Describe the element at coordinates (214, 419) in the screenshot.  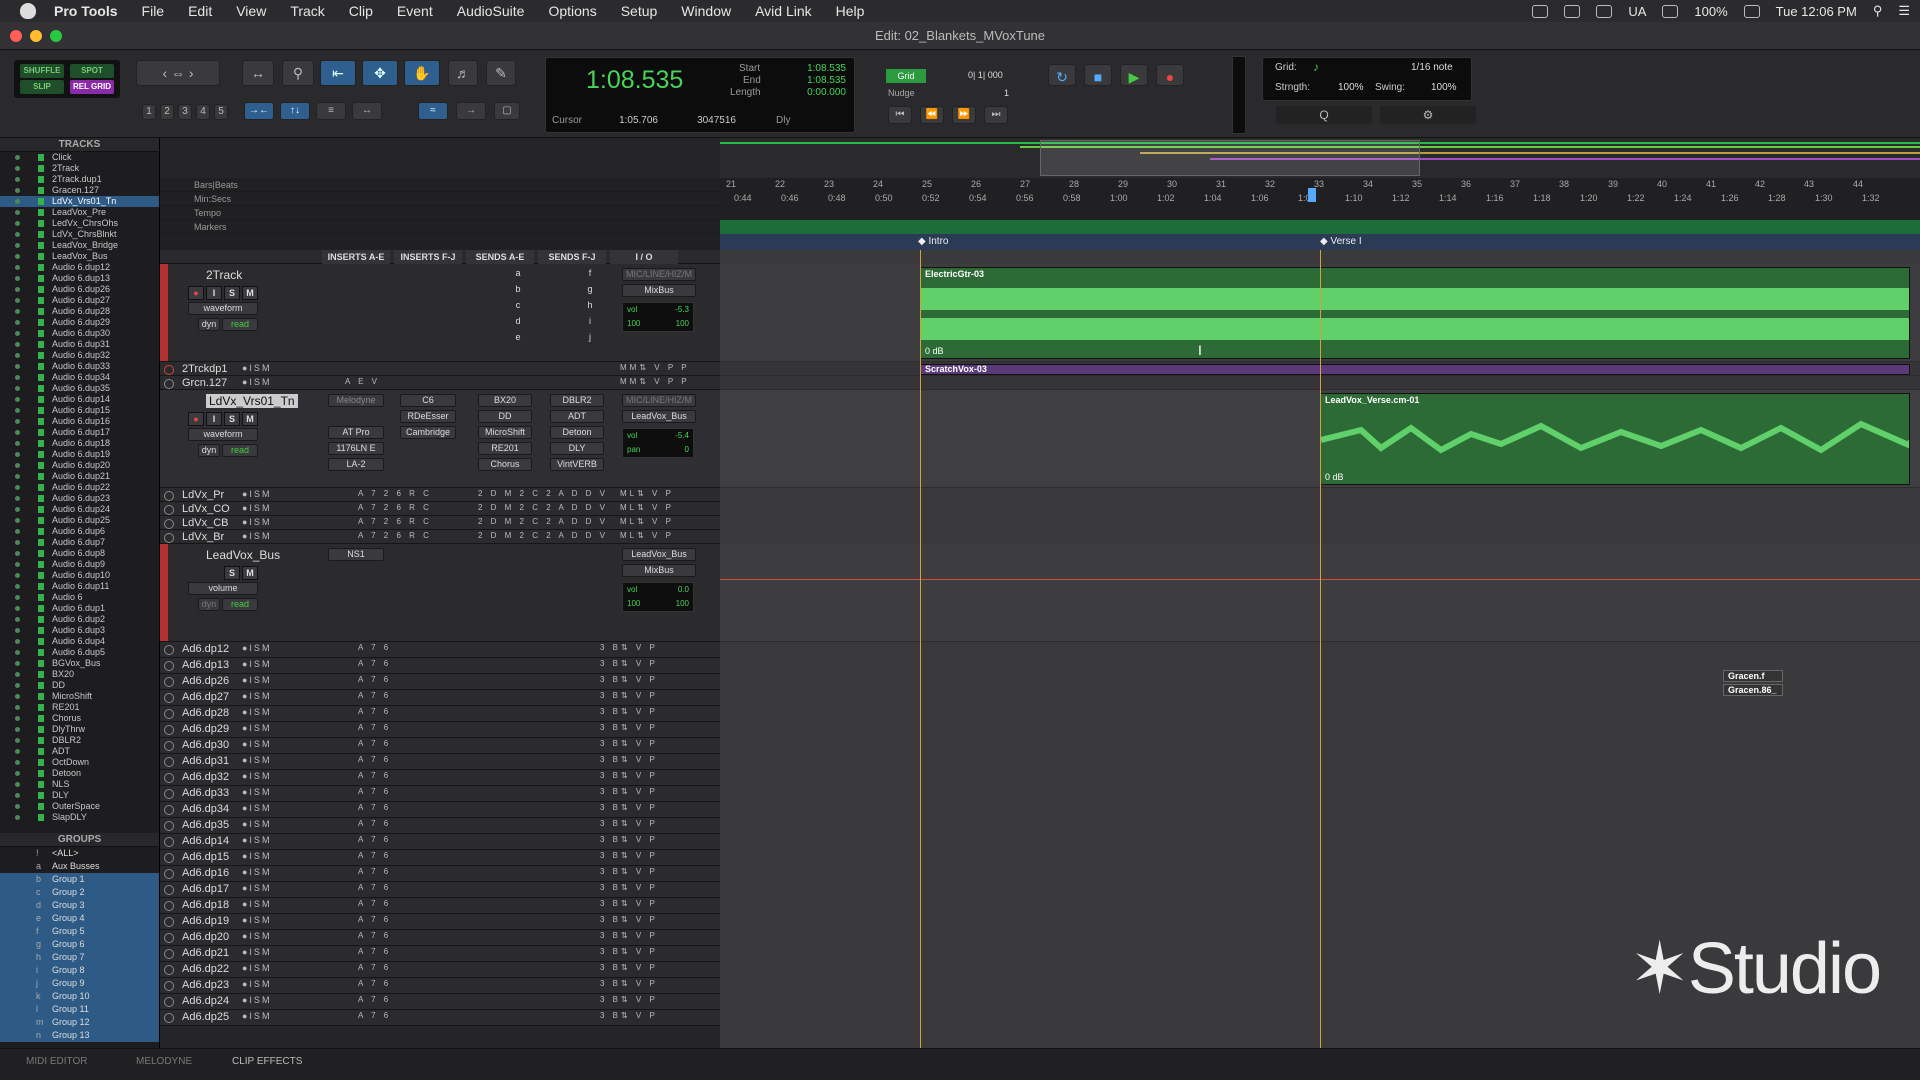
I see `input-monitor-button: I` at that location.